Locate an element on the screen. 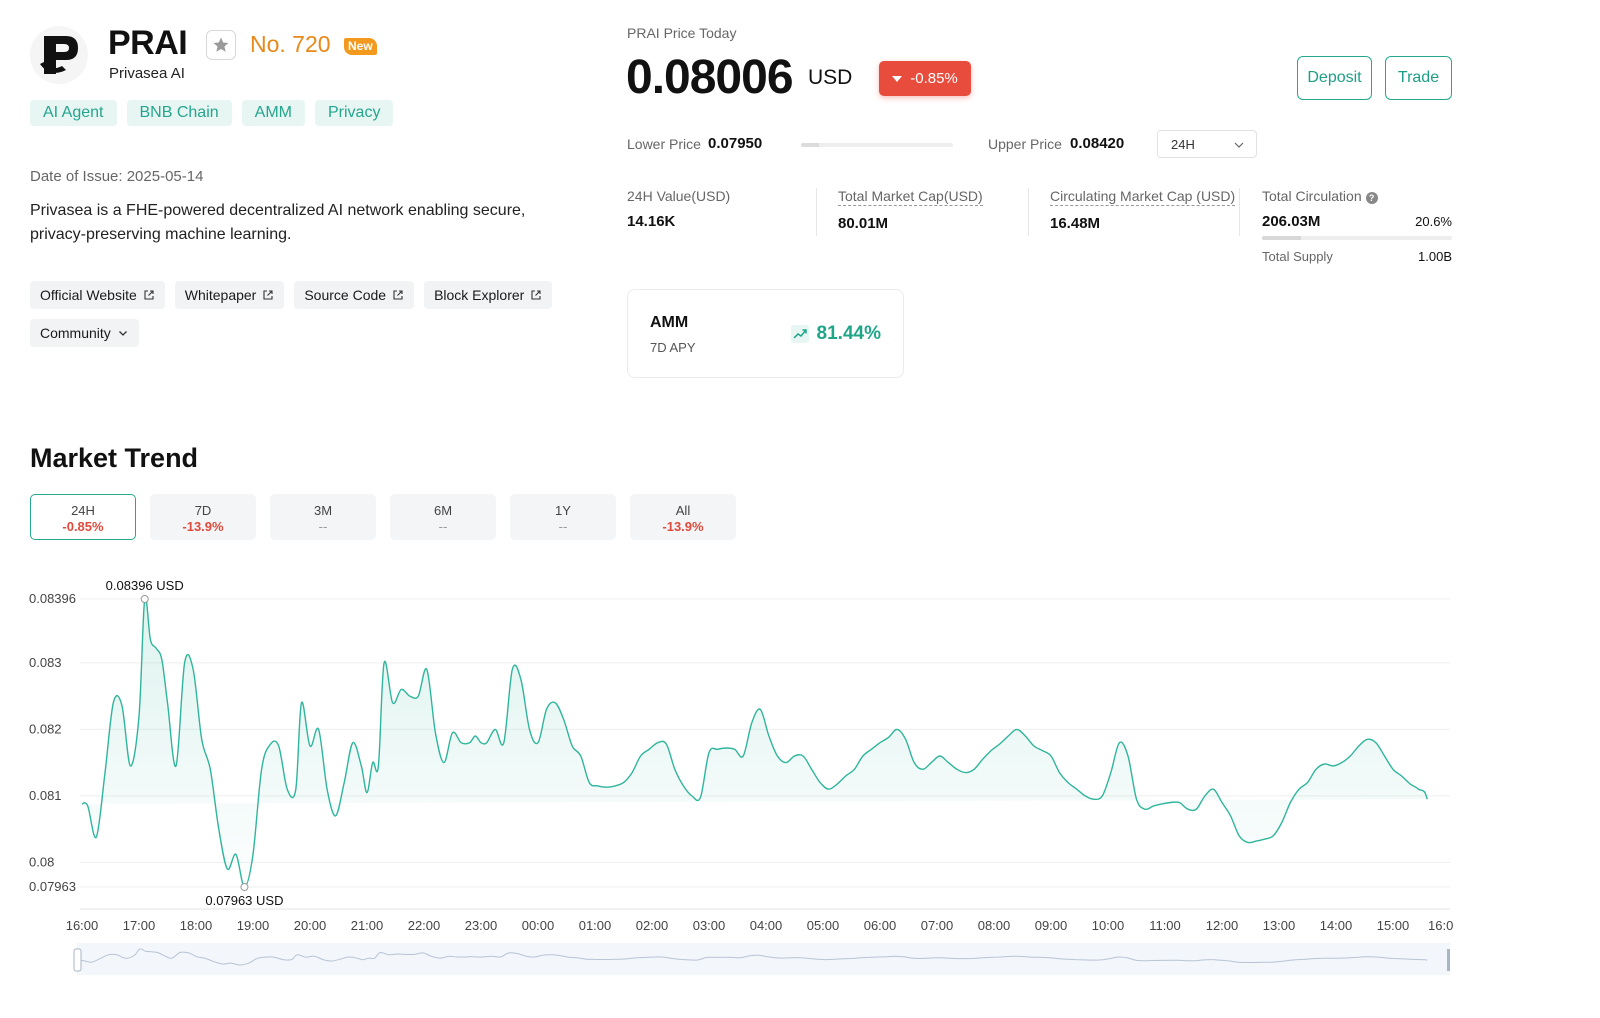  y-tick-label: 0.082 is located at coordinates (45, 728).